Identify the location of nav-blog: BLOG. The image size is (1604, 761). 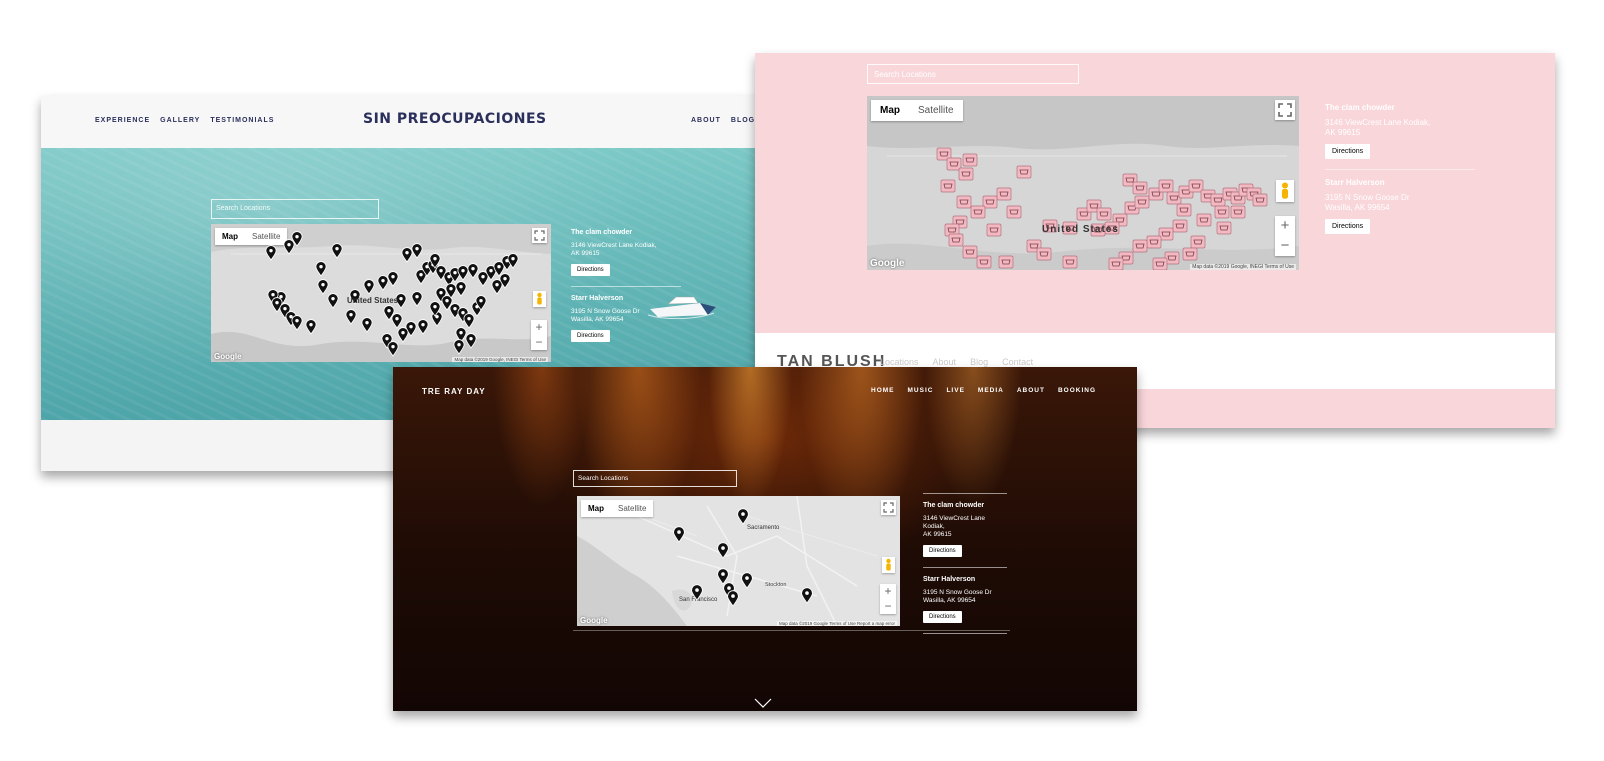
(743, 120).